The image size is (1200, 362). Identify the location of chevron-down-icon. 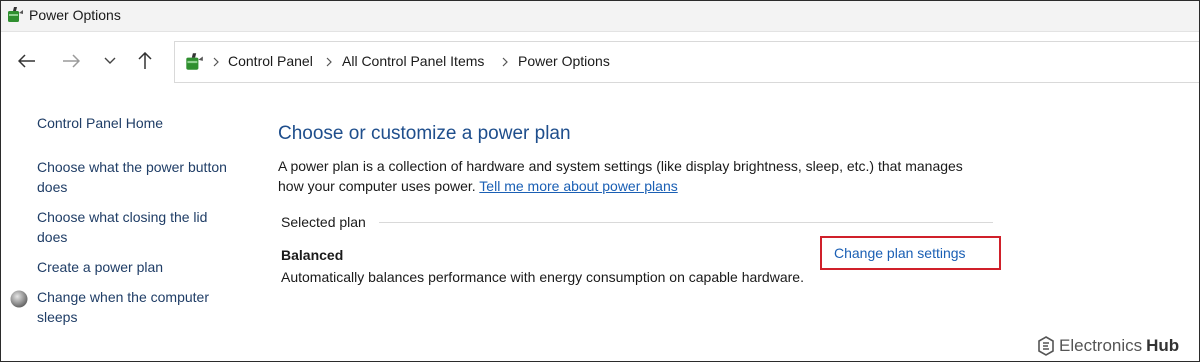
(110, 60).